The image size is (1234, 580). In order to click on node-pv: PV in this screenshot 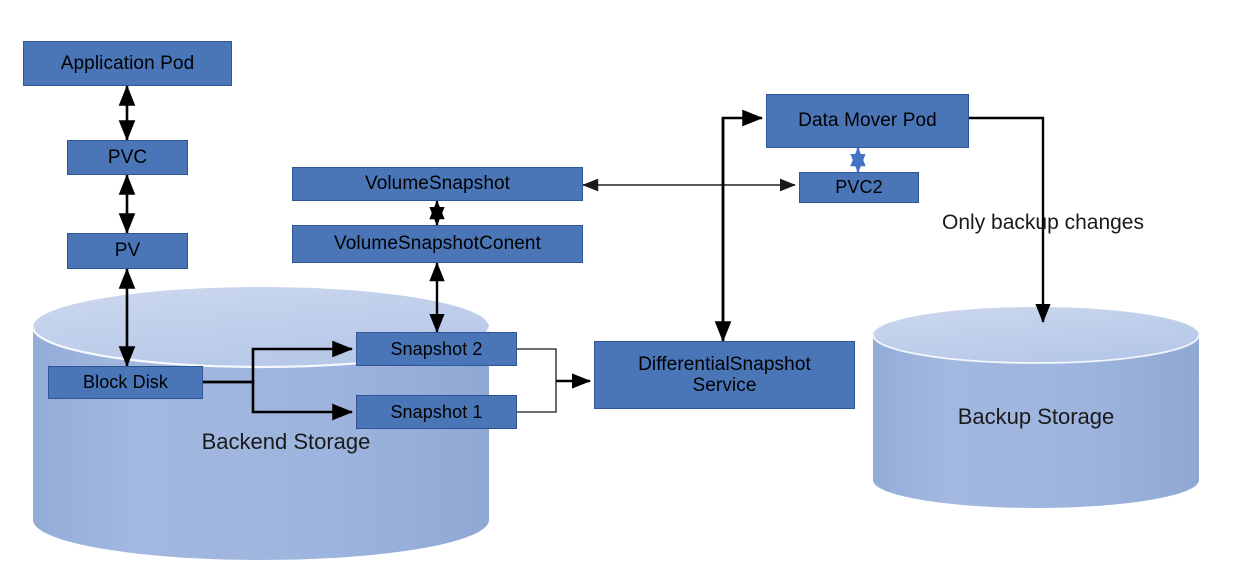, I will do `click(127, 251)`.